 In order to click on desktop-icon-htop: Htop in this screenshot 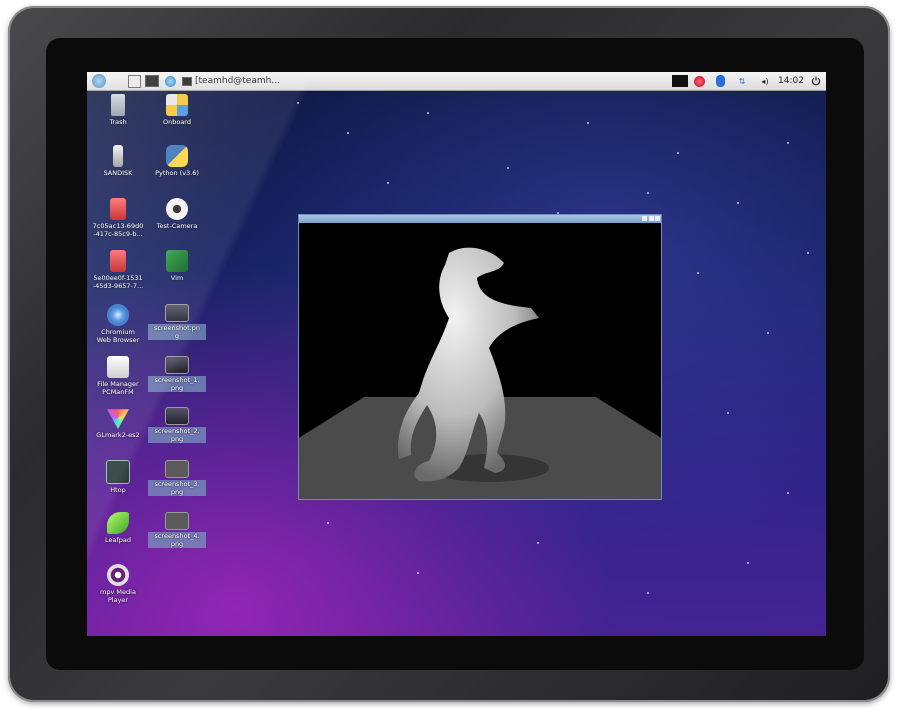, I will do `click(118, 477)`.